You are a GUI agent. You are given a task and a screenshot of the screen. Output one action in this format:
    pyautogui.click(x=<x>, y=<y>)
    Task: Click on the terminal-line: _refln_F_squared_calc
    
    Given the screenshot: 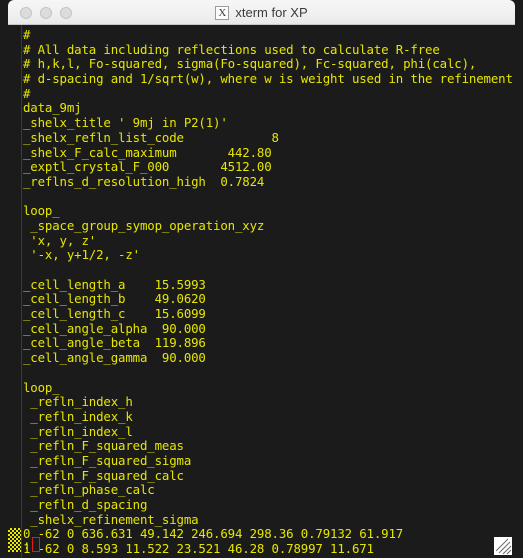 What is the action you would take?
    pyautogui.click(x=103, y=475)
    